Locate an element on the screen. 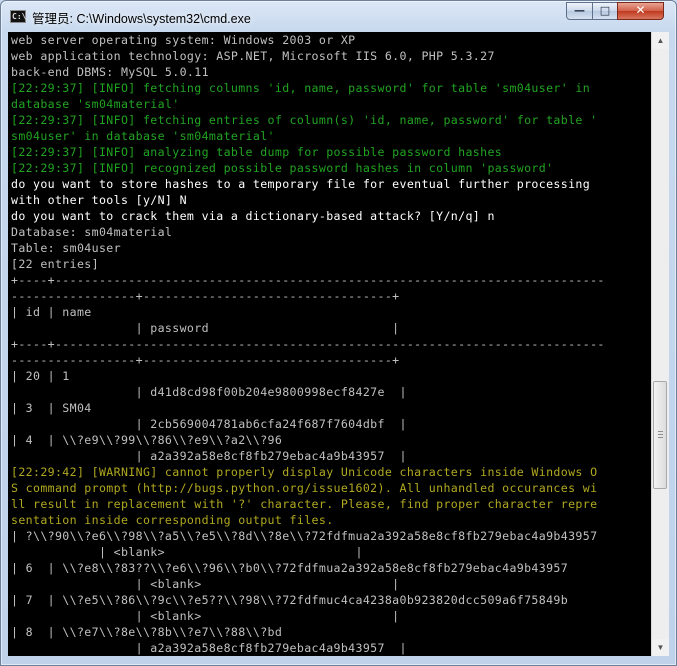 Image resolution: width=677 pixels, height=666 pixels. console-line: database 'sm04material' is located at coordinates (95, 104).